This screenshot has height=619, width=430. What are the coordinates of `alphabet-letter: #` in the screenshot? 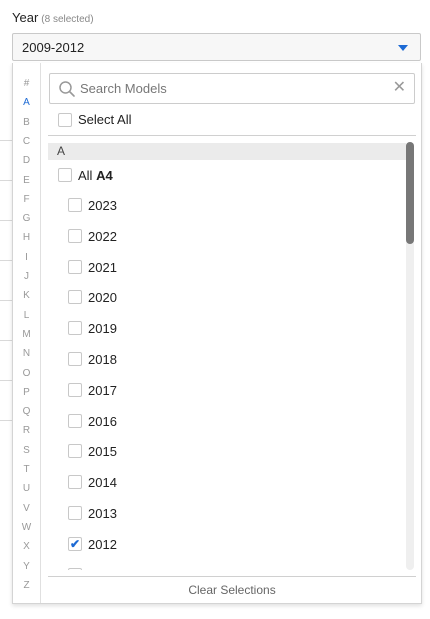 It's located at (26, 83).